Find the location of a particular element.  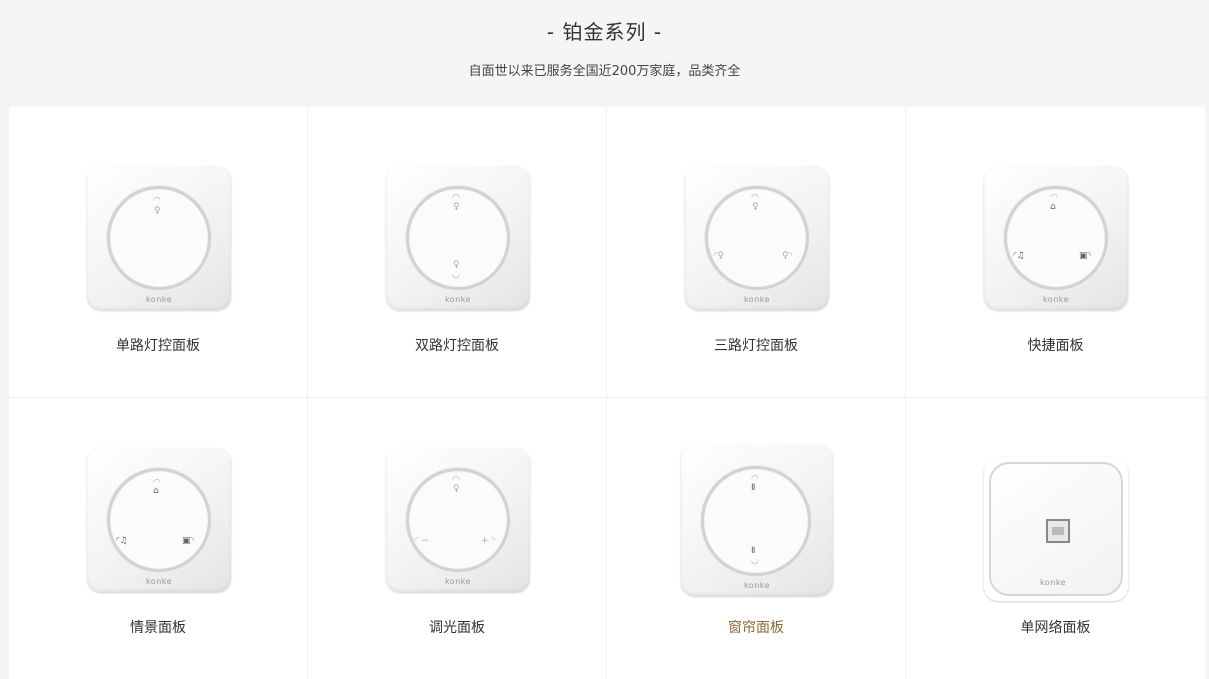

product-name: 窗帘面板 is located at coordinates (756, 627).